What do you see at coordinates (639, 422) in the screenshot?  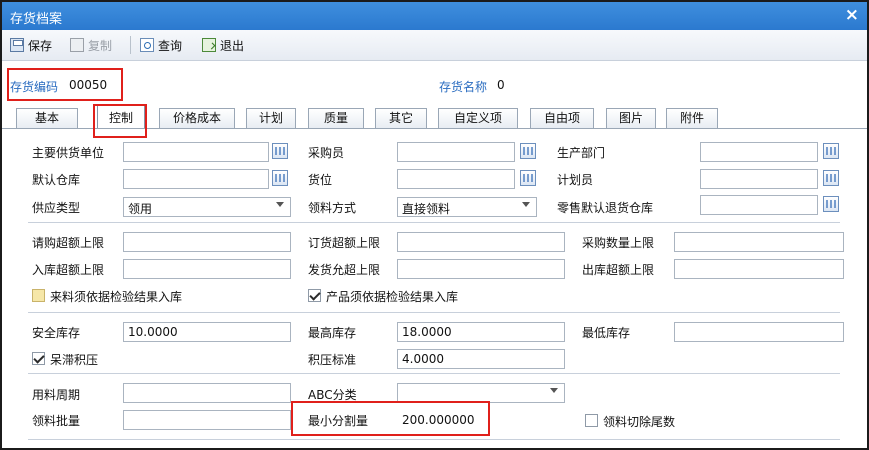 I see `issue-cut-tail-label: 领料切除尾数` at bounding box center [639, 422].